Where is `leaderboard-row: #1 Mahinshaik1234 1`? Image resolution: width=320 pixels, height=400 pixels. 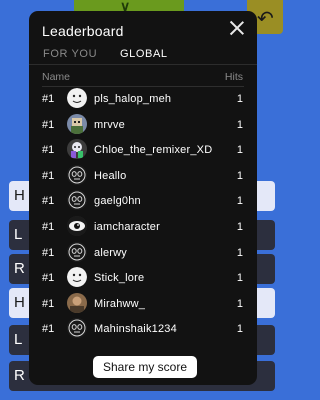 leaderboard-row: #1 Mahinshaik1234 1 is located at coordinates (143, 329).